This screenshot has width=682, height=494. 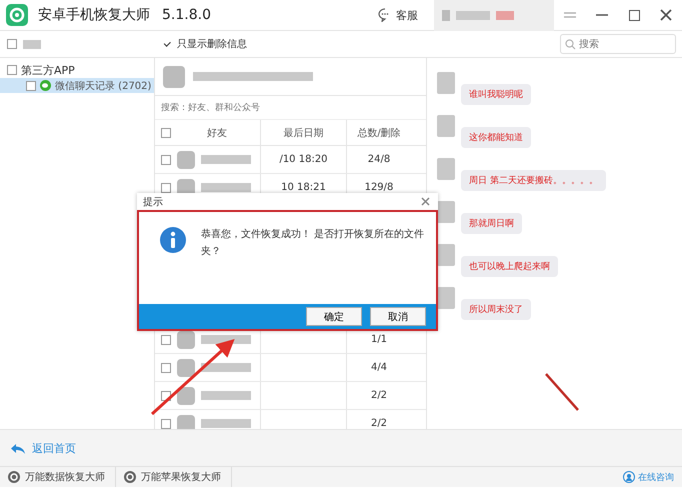 I want to click on info-icon, so click(x=173, y=240).